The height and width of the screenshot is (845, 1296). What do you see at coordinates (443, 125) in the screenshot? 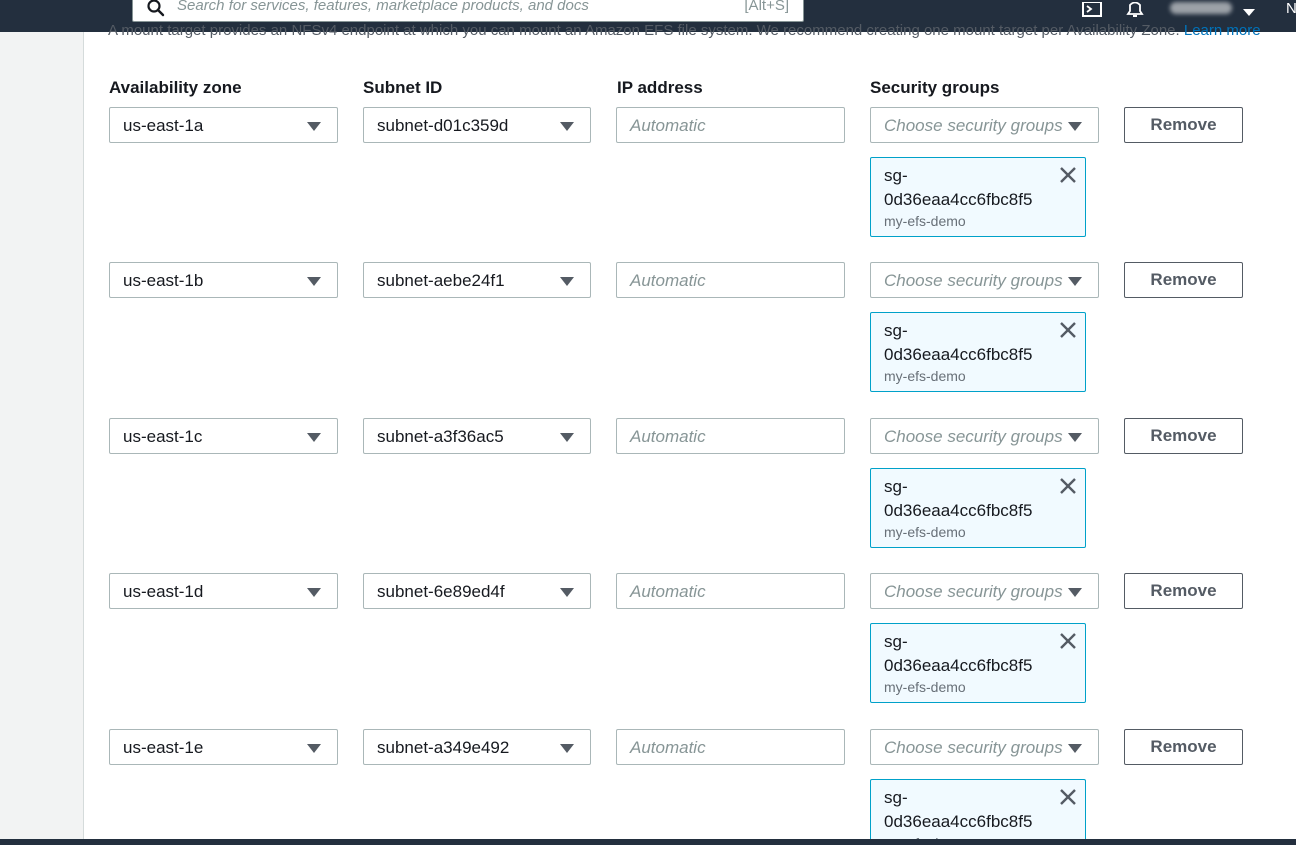
I see `subnet-id-value: subnet-d01c359d` at bounding box center [443, 125].